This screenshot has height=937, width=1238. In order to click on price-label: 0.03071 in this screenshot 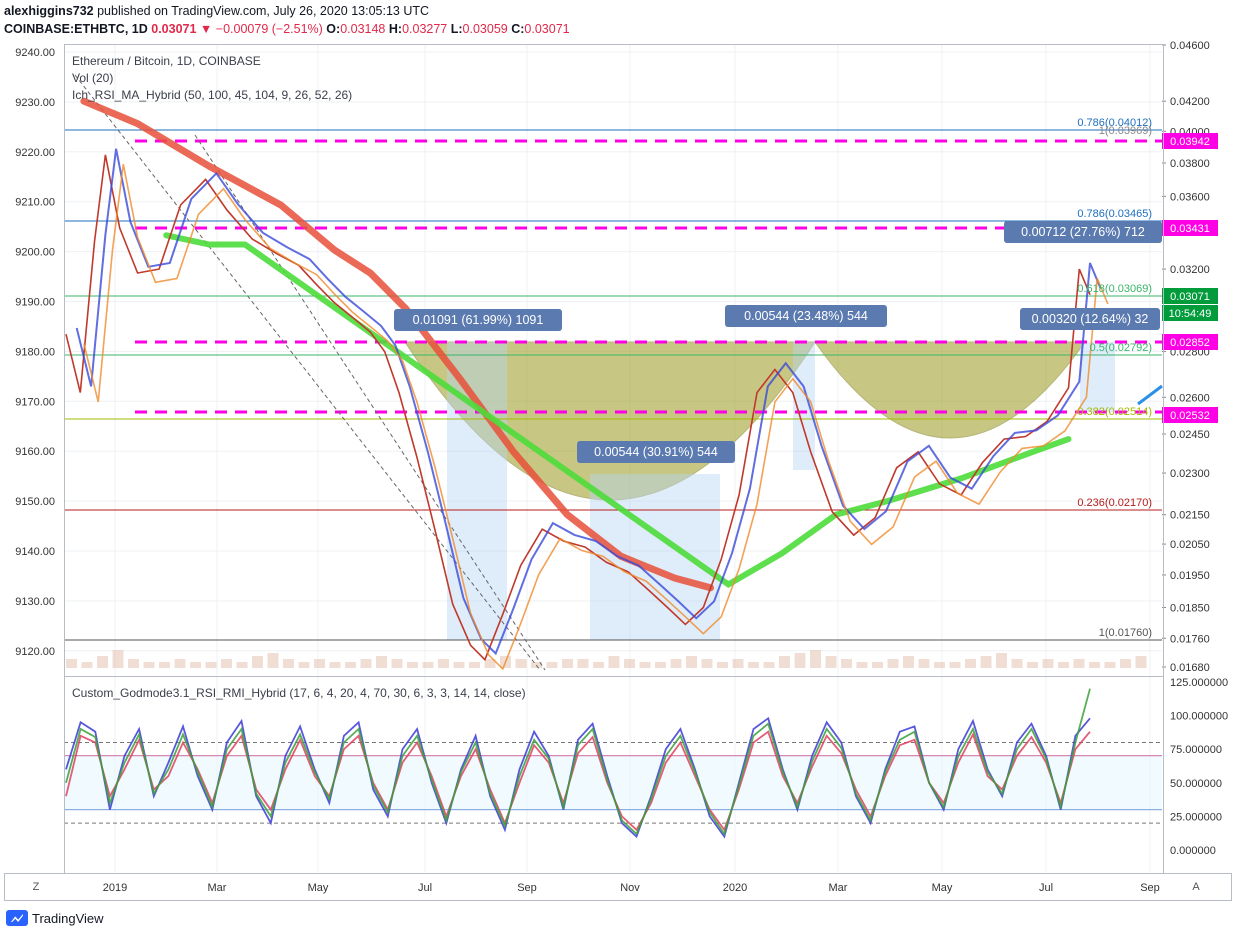, I will do `click(1190, 297)`.